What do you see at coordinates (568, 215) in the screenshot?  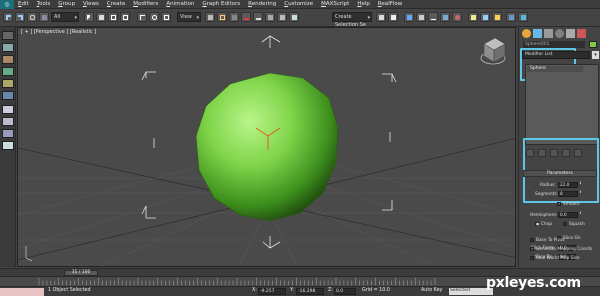 I see `hemisphere-input: 0.0` at bounding box center [568, 215].